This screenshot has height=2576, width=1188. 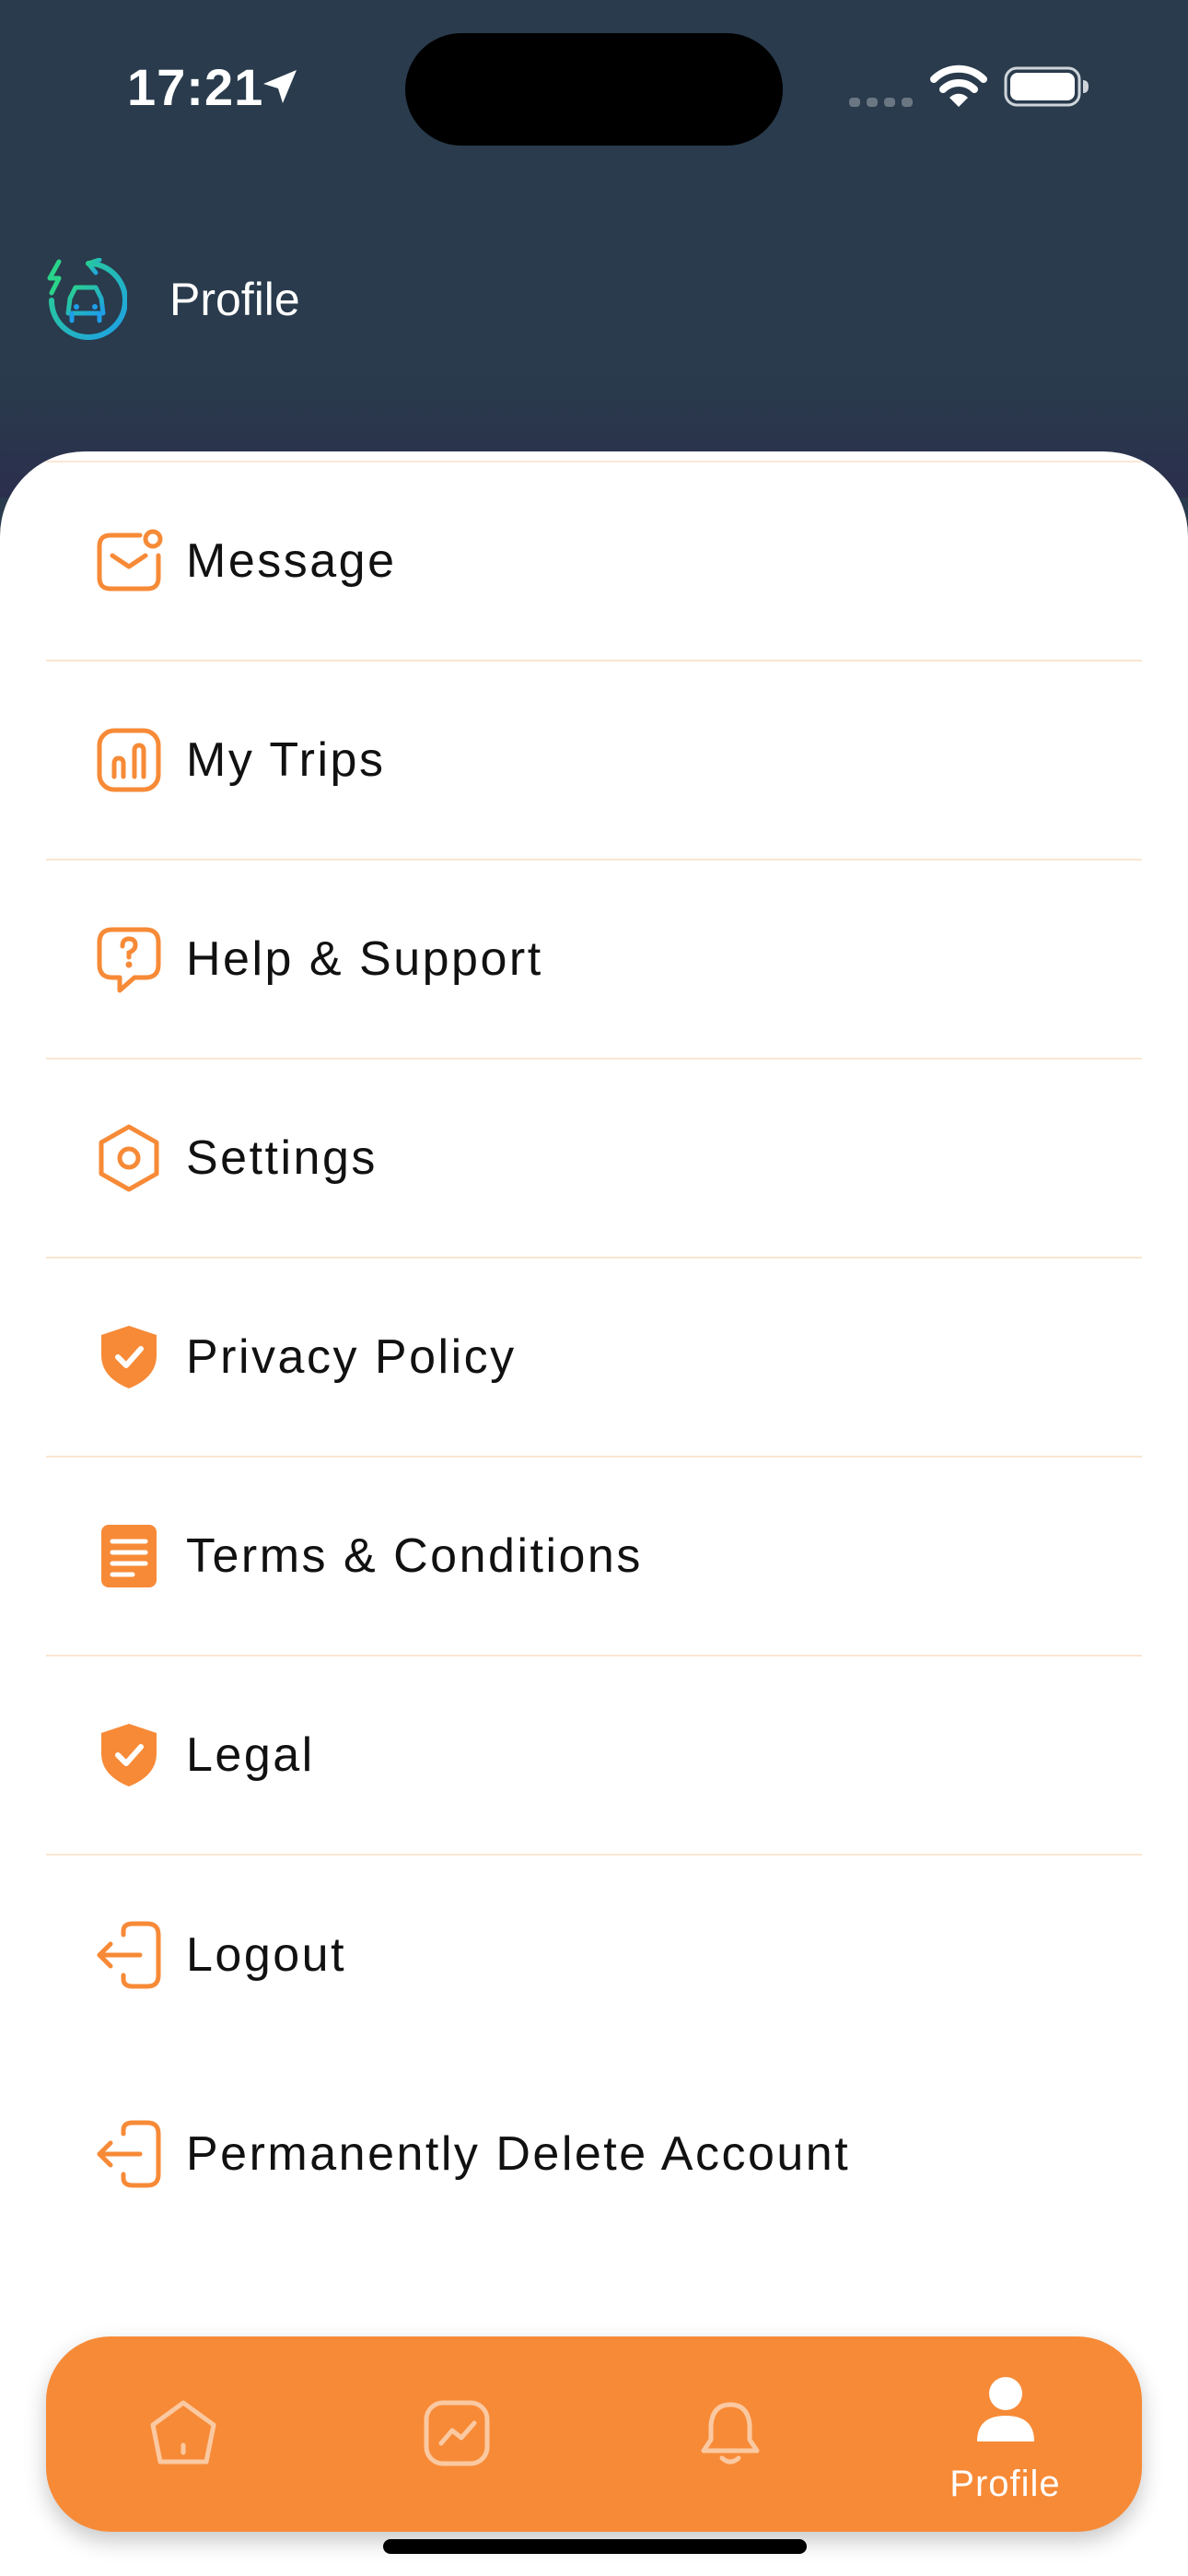 I want to click on bottom-tab-bar: Profile, so click(x=594, y=2434).